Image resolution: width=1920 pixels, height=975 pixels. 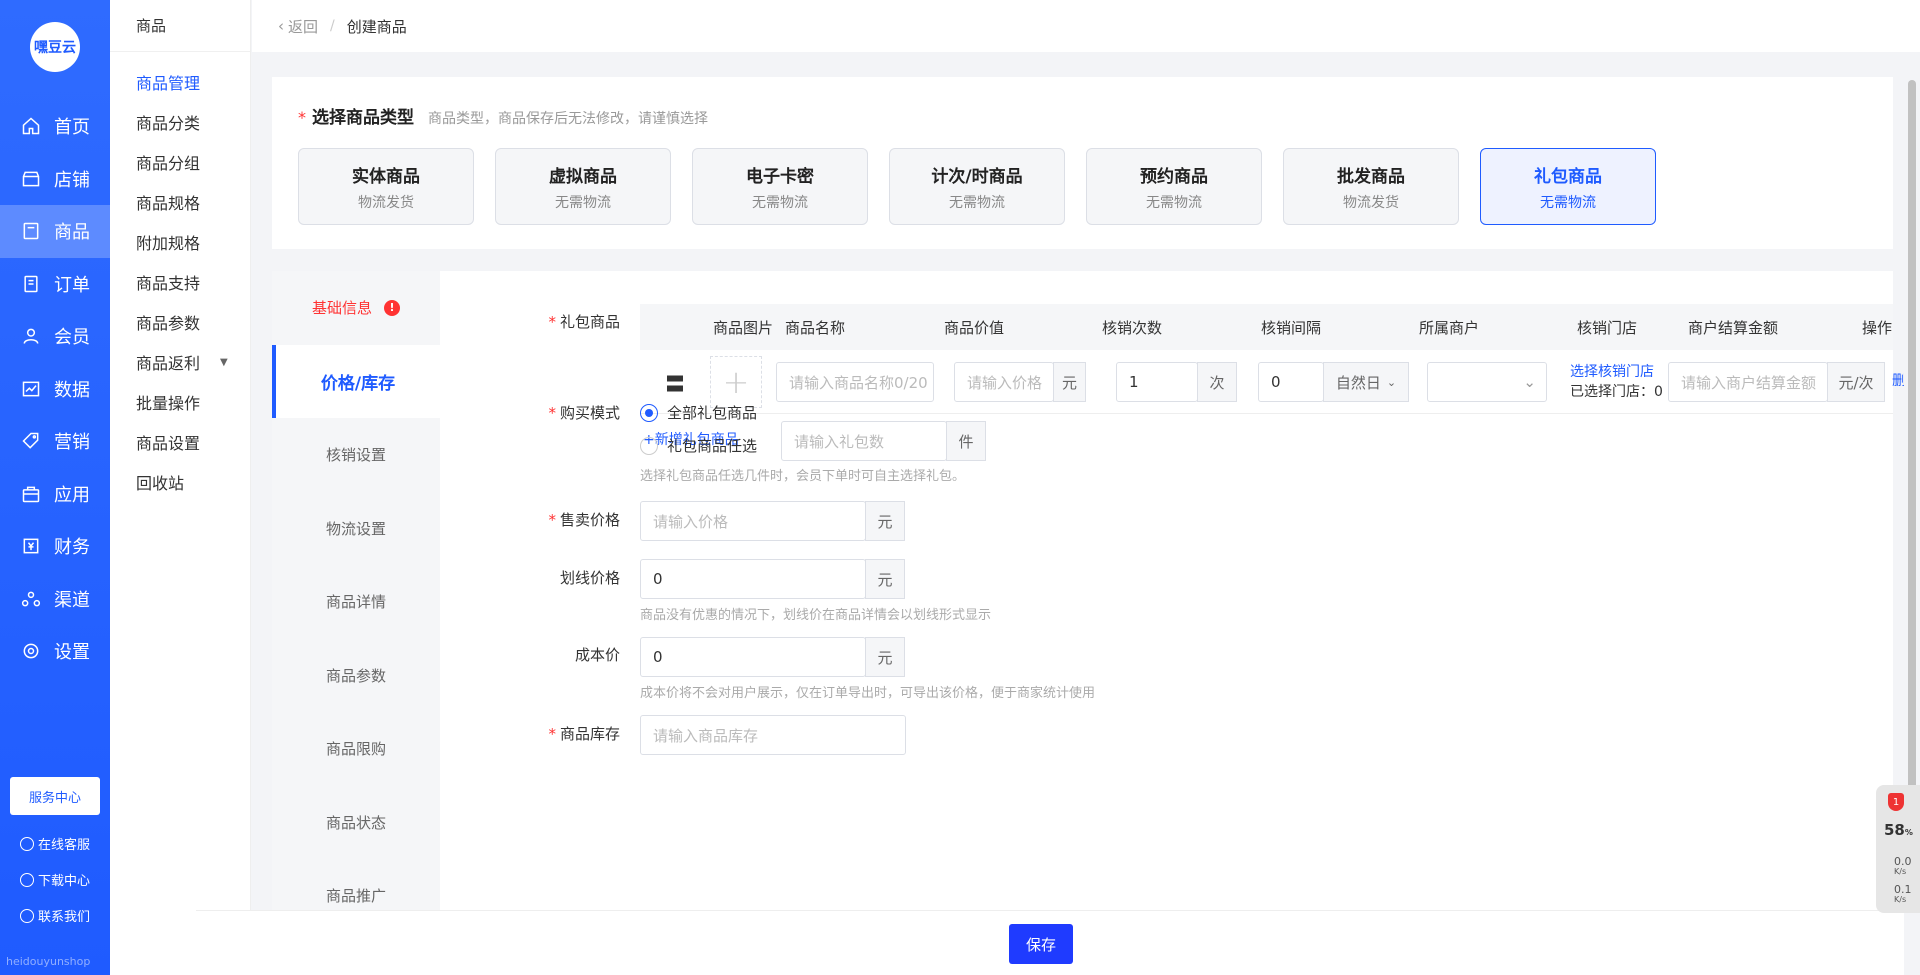 What do you see at coordinates (55, 879) in the screenshot?
I see `download-center-link: 下载中心` at bounding box center [55, 879].